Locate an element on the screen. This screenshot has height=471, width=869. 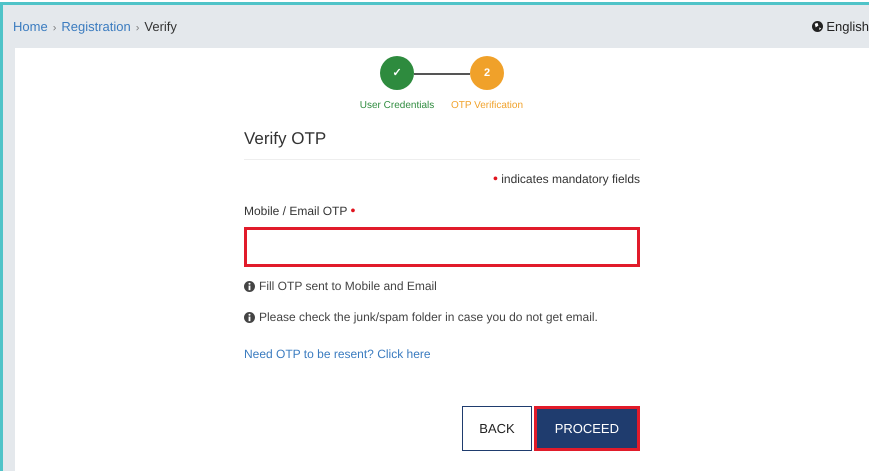
language-selector: English is located at coordinates (847, 26).